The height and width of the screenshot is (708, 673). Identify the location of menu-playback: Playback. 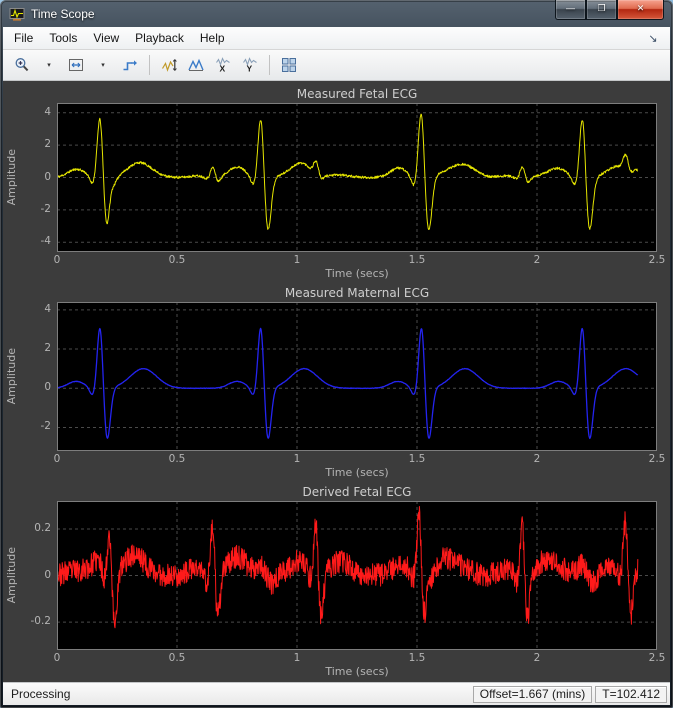
(159, 38).